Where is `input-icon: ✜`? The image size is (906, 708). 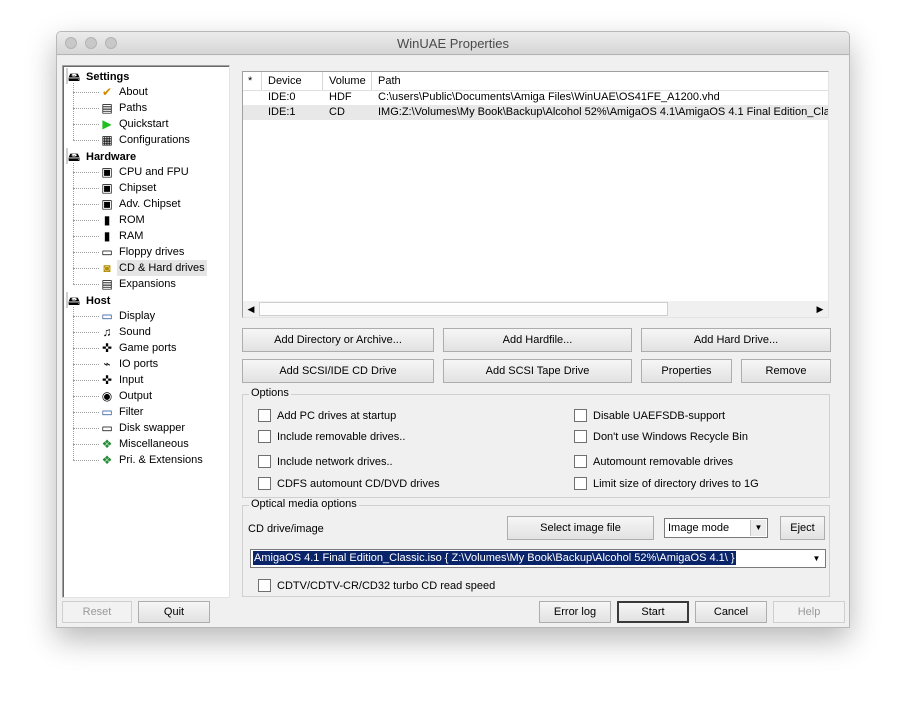 input-icon: ✜ is located at coordinates (107, 380).